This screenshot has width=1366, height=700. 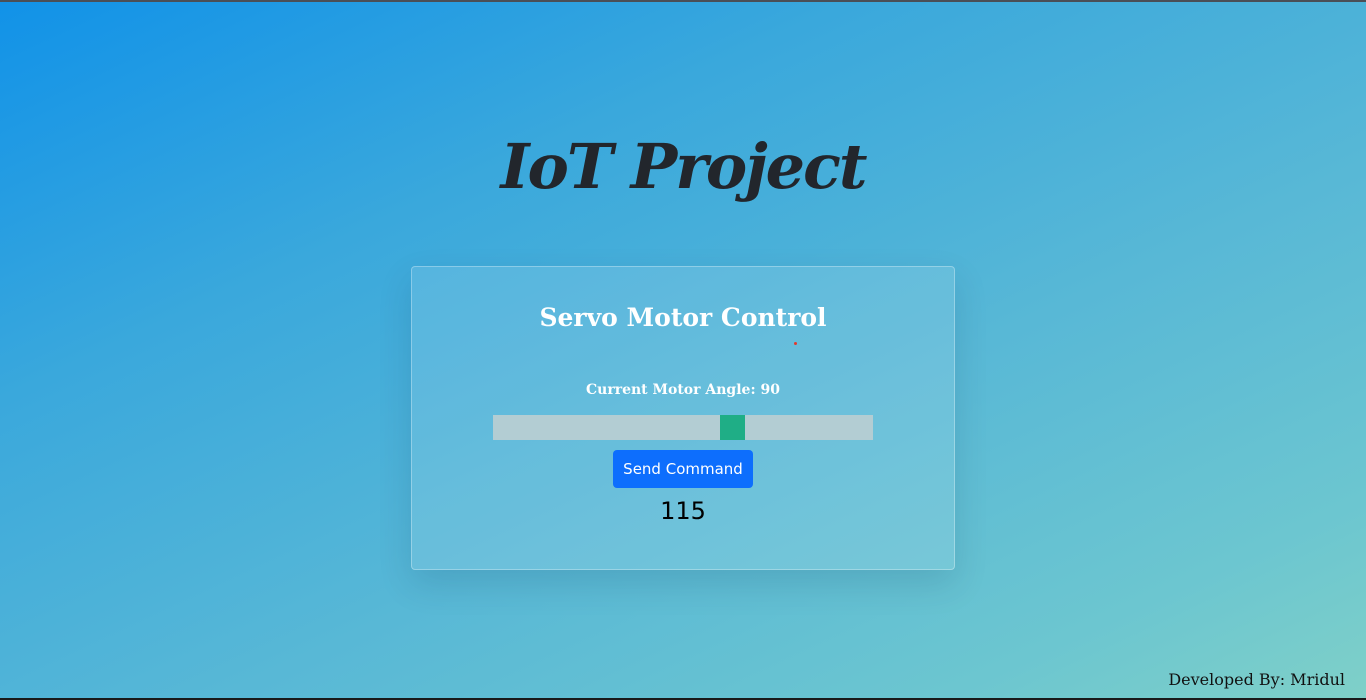 What do you see at coordinates (684, 166) in the screenshot?
I see `page-title: IoT Project` at bounding box center [684, 166].